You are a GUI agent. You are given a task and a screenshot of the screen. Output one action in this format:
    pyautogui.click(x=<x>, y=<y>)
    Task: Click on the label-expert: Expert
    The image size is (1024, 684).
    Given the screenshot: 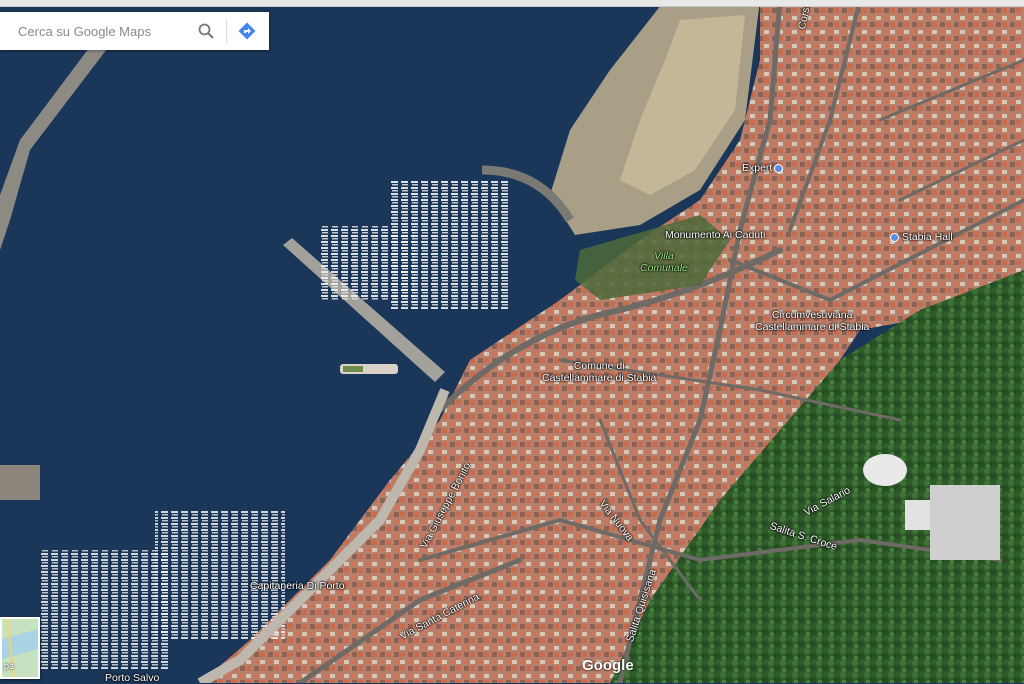 What is the action you would take?
    pyautogui.click(x=763, y=168)
    